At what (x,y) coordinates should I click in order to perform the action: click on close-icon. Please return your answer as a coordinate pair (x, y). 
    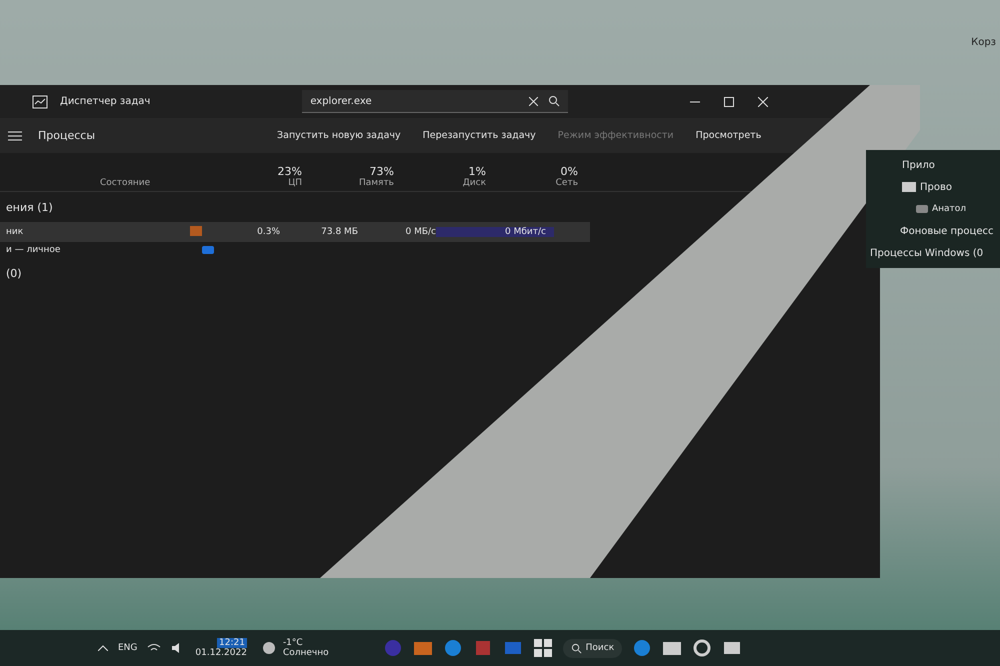
    Looking at the image, I should click on (763, 101).